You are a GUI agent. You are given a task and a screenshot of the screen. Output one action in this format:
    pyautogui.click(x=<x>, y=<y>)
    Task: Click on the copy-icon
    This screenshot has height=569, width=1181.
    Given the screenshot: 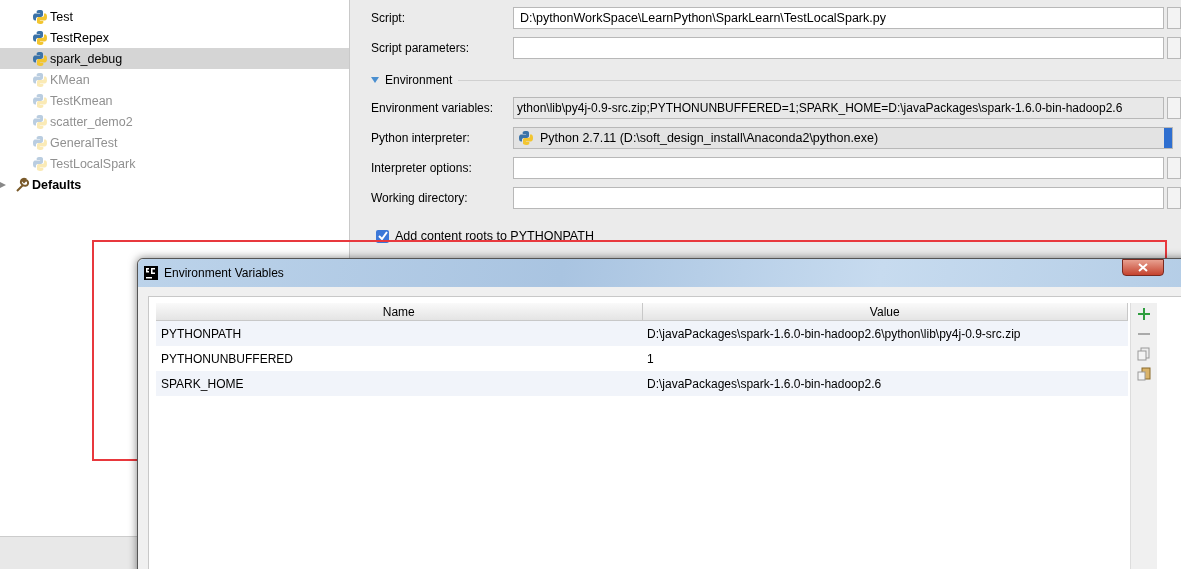 What is the action you would take?
    pyautogui.click(x=1144, y=354)
    